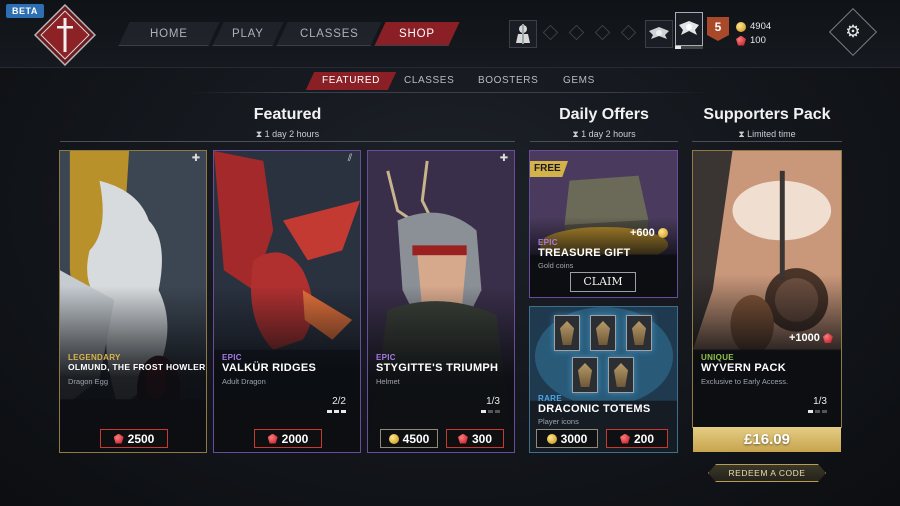 The width and height of the screenshot is (900, 506). What do you see at coordinates (244, 381) in the screenshot?
I see `card-type: Adult Dragon` at bounding box center [244, 381].